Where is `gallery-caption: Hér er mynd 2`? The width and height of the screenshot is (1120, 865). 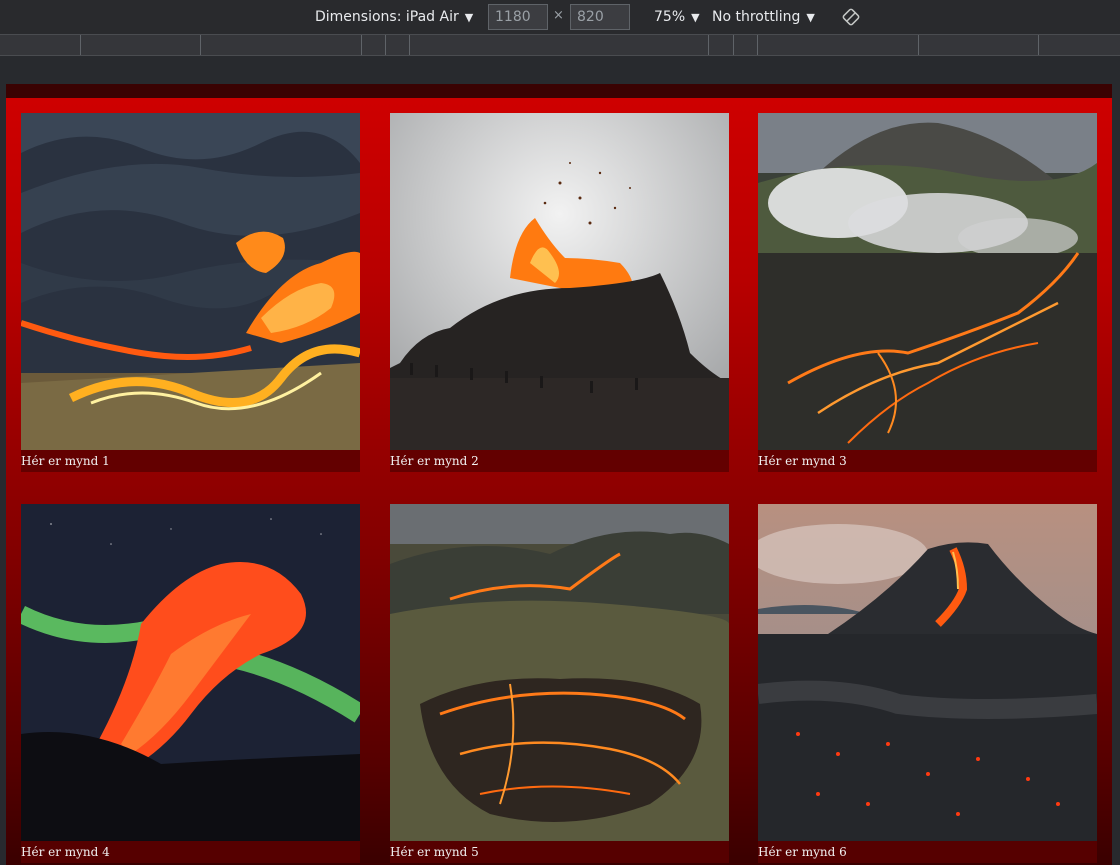
gallery-caption: Hér er mynd 2 is located at coordinates (559, 461).